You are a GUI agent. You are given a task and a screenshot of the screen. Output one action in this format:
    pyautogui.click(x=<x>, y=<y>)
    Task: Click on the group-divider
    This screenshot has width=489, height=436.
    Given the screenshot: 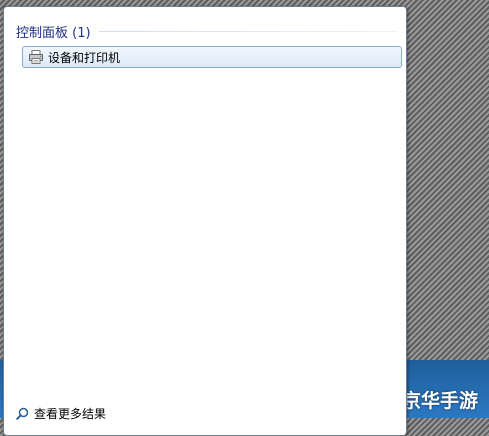 What is the action you would take?
    pyautogui.click(x=248, y=31)
    